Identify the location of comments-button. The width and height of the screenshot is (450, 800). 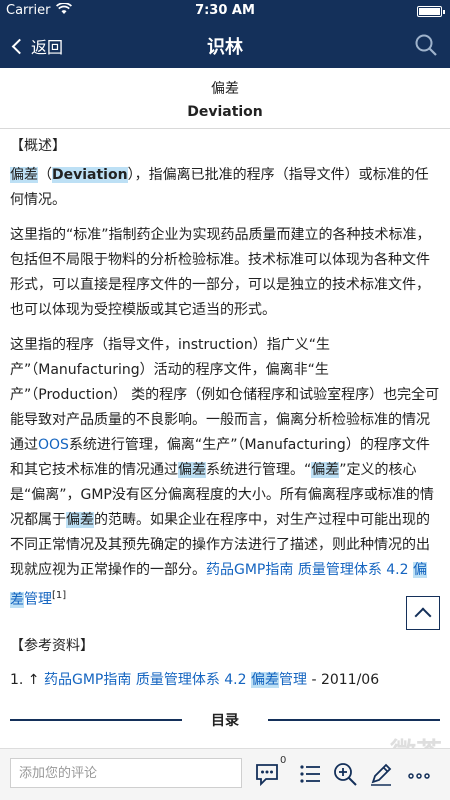
(267, 774).